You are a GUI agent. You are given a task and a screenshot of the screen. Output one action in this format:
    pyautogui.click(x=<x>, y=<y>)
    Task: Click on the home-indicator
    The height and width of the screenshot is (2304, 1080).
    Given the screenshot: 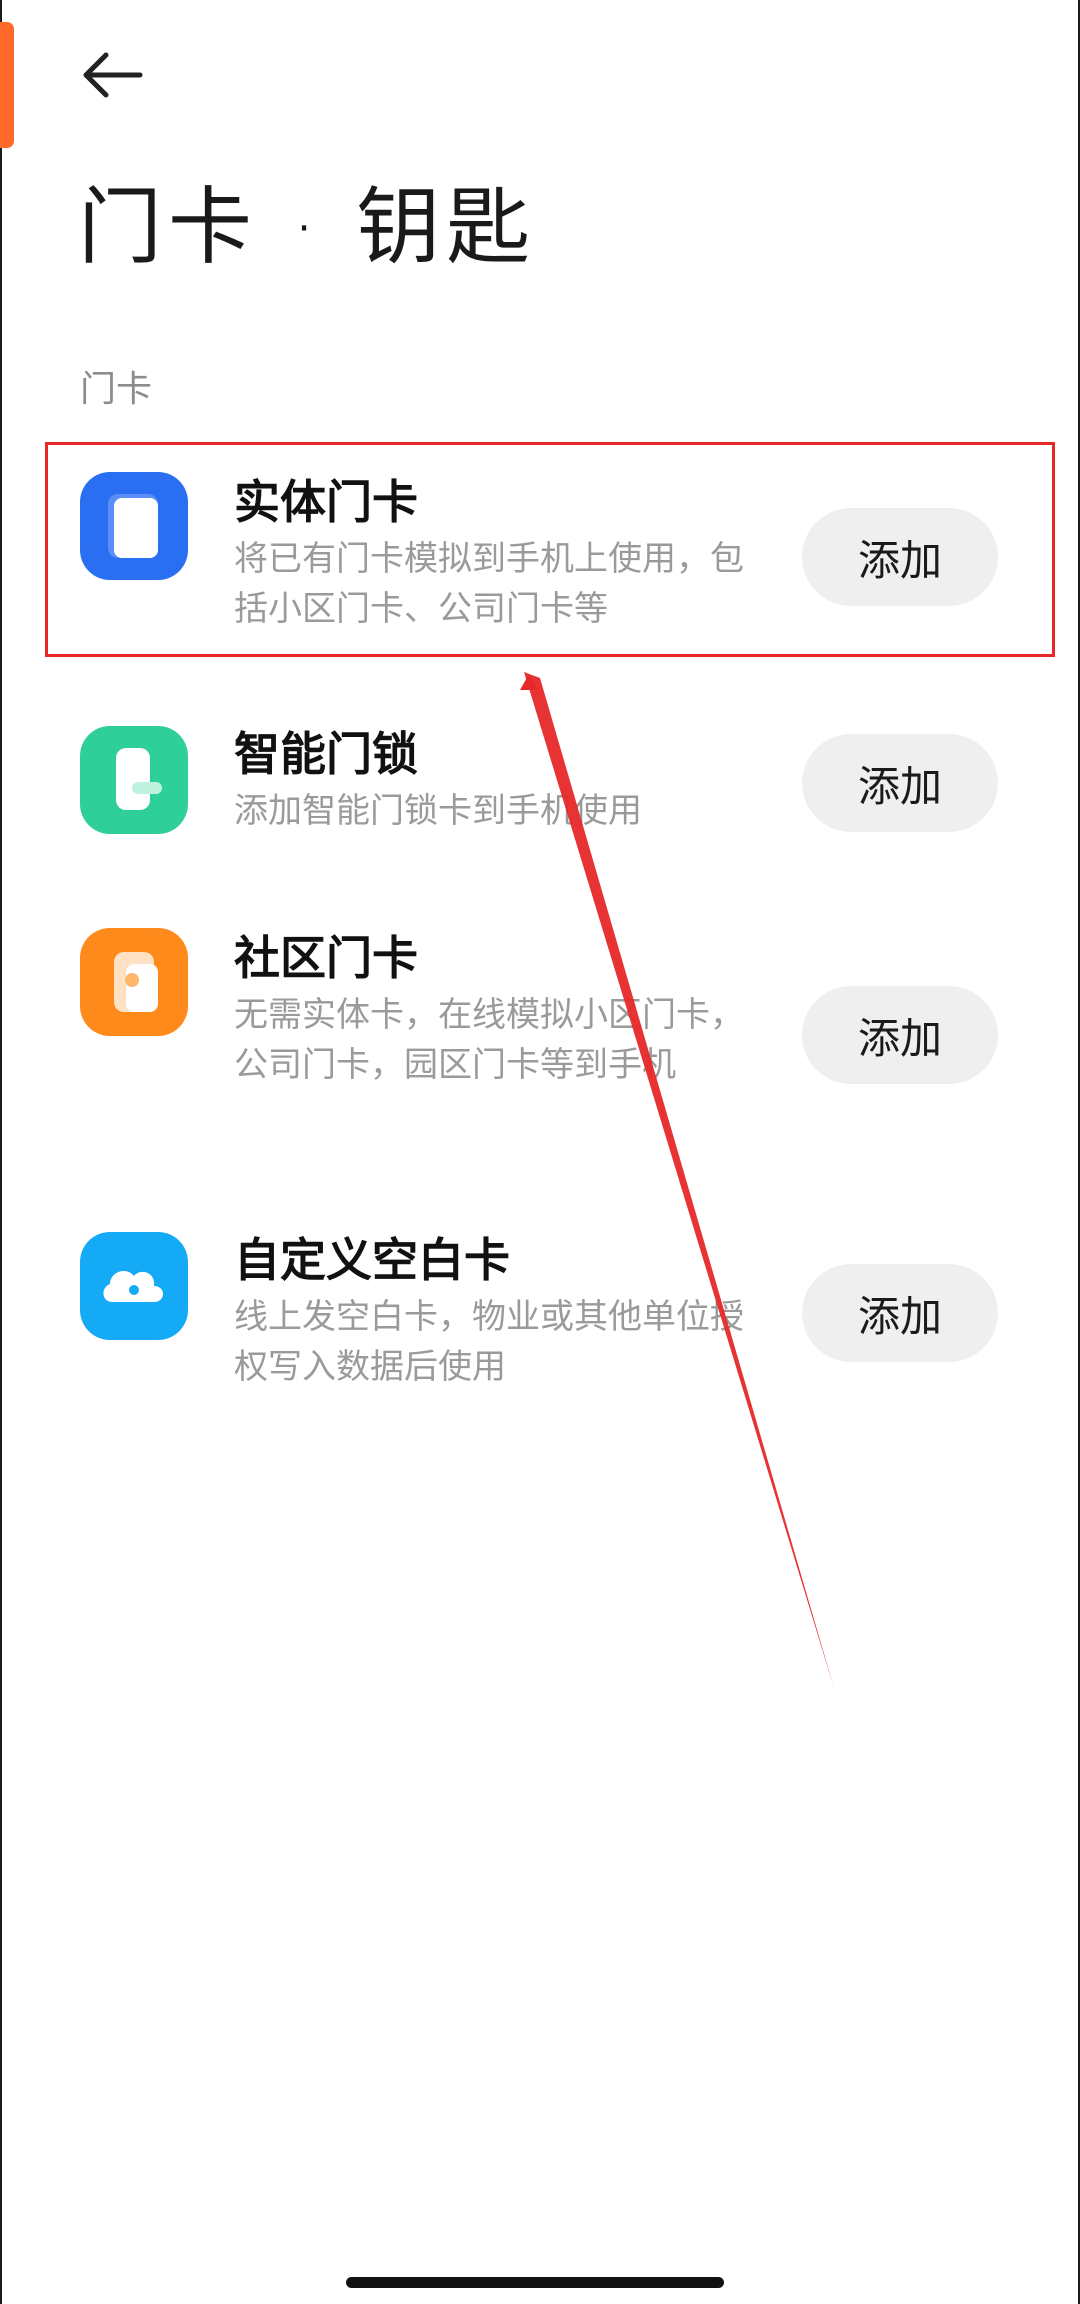 What is the action you would take?
    pyautogui.click(x=535, y=2282)
    